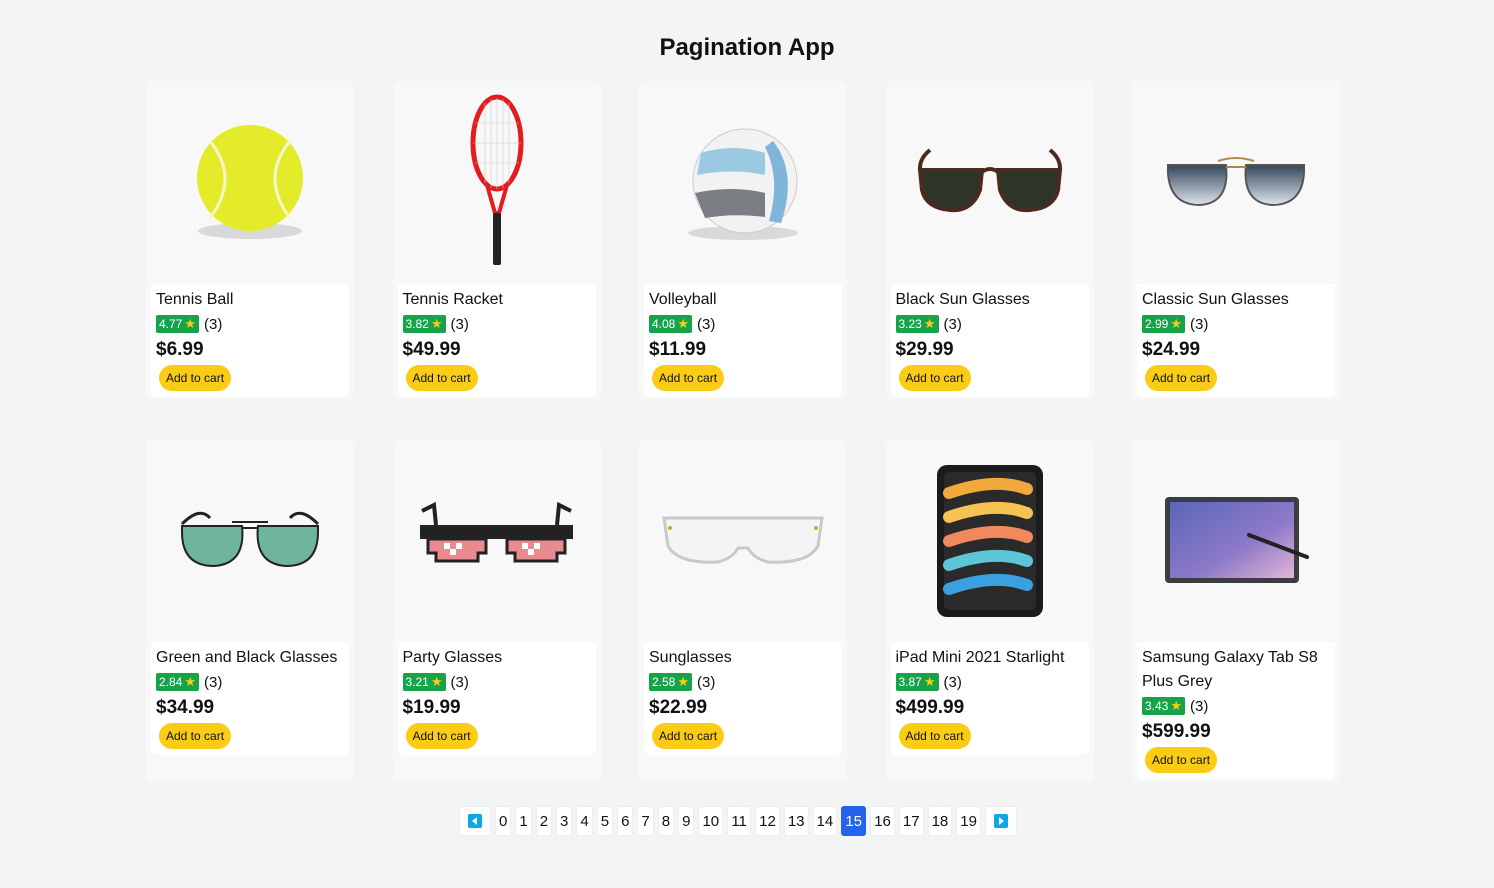  What do you see at coordinates (743, 682) in the screenshot?
I see `rating: 2.58 ★ (3)` at bounding box center [743, 682].